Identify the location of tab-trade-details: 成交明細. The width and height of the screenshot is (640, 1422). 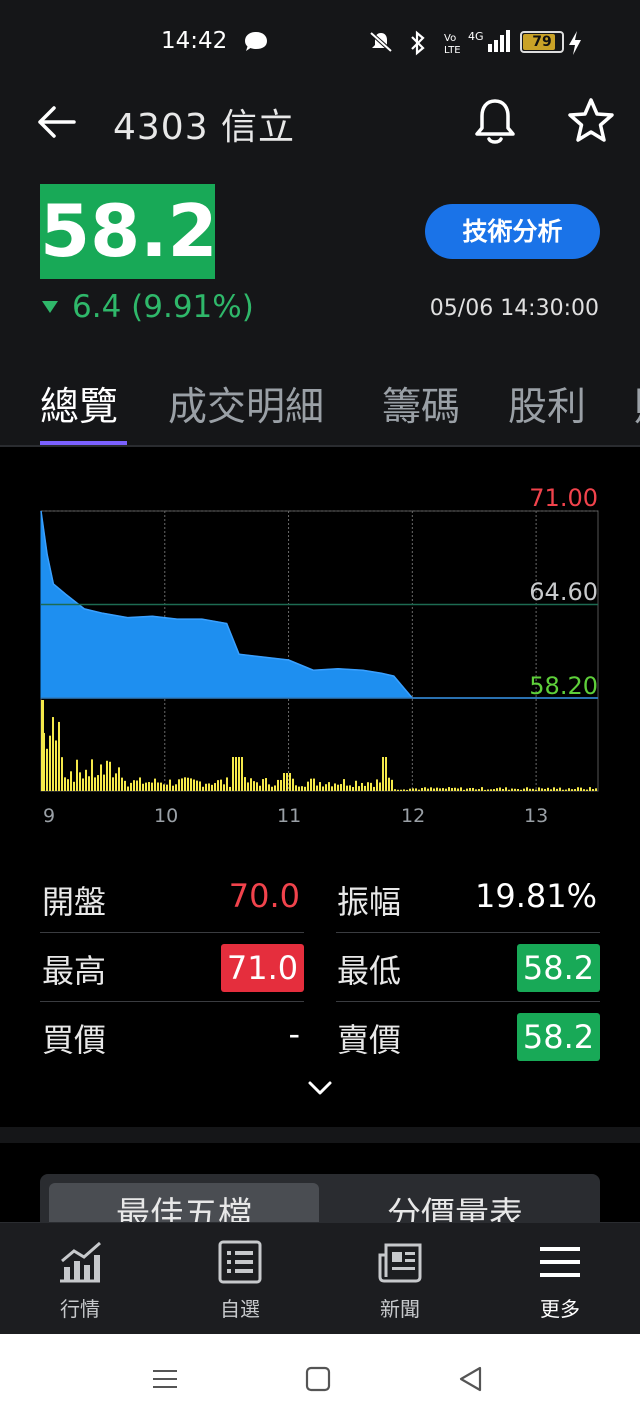
(246, 404).